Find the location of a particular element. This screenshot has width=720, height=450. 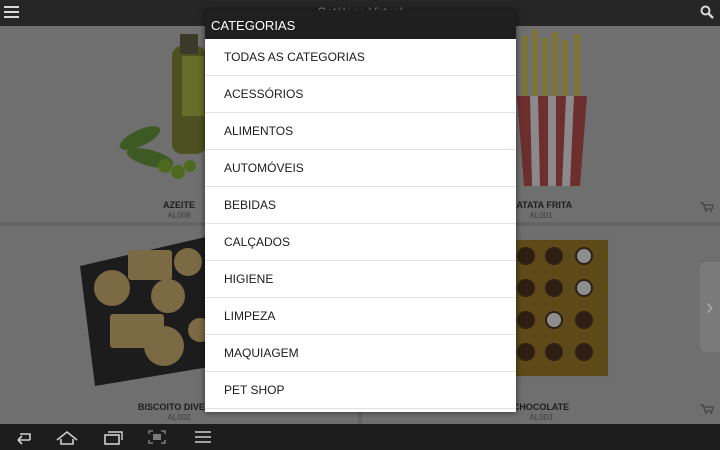

category-item-alimentos: ALIMENTOS is located at coordinates (360, 131).